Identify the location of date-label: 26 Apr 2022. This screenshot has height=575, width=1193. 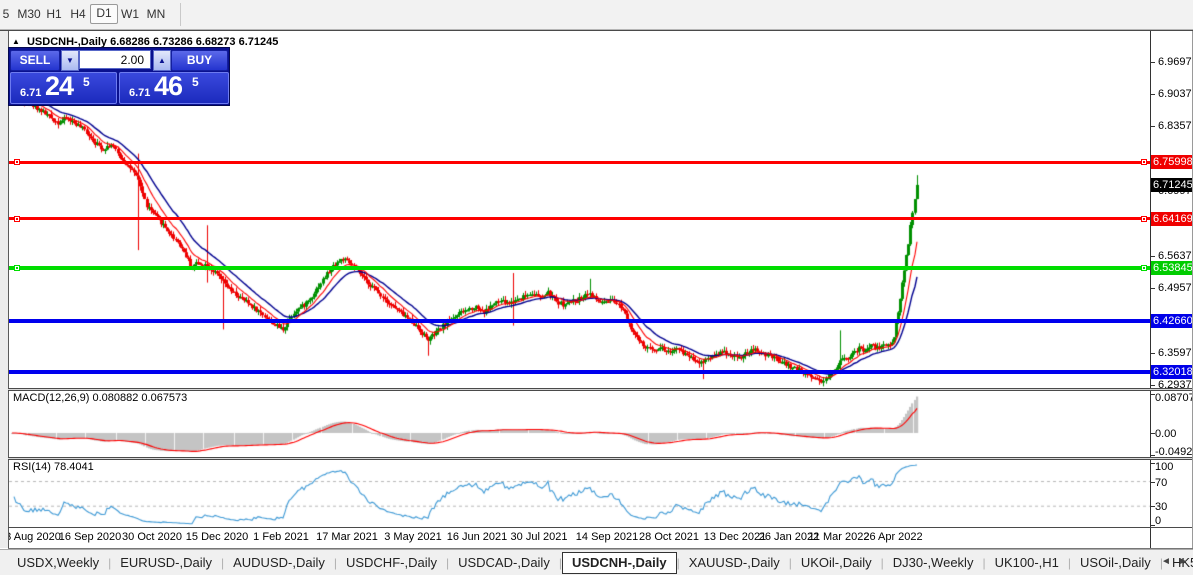
(893, 537).